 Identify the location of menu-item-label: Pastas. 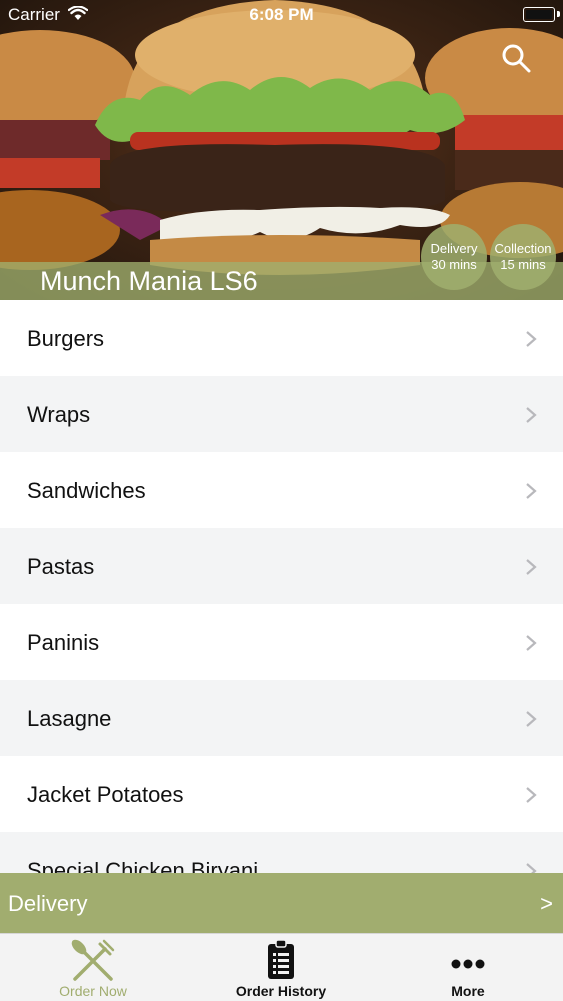
(61, 566).